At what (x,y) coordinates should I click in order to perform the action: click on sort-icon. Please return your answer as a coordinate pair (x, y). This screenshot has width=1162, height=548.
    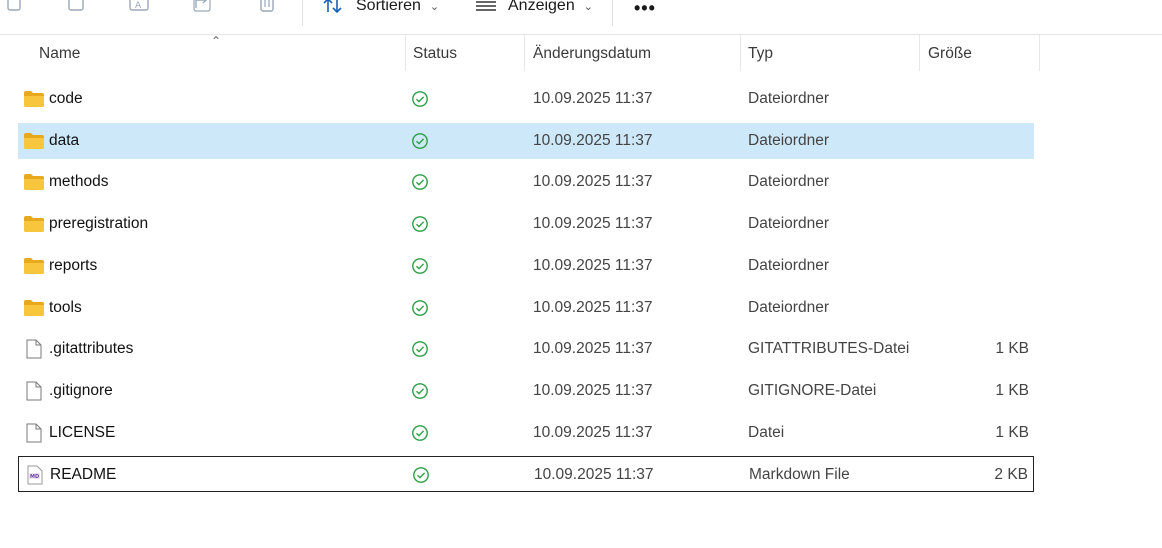
    Looking at the image, I should click on (332, 7).